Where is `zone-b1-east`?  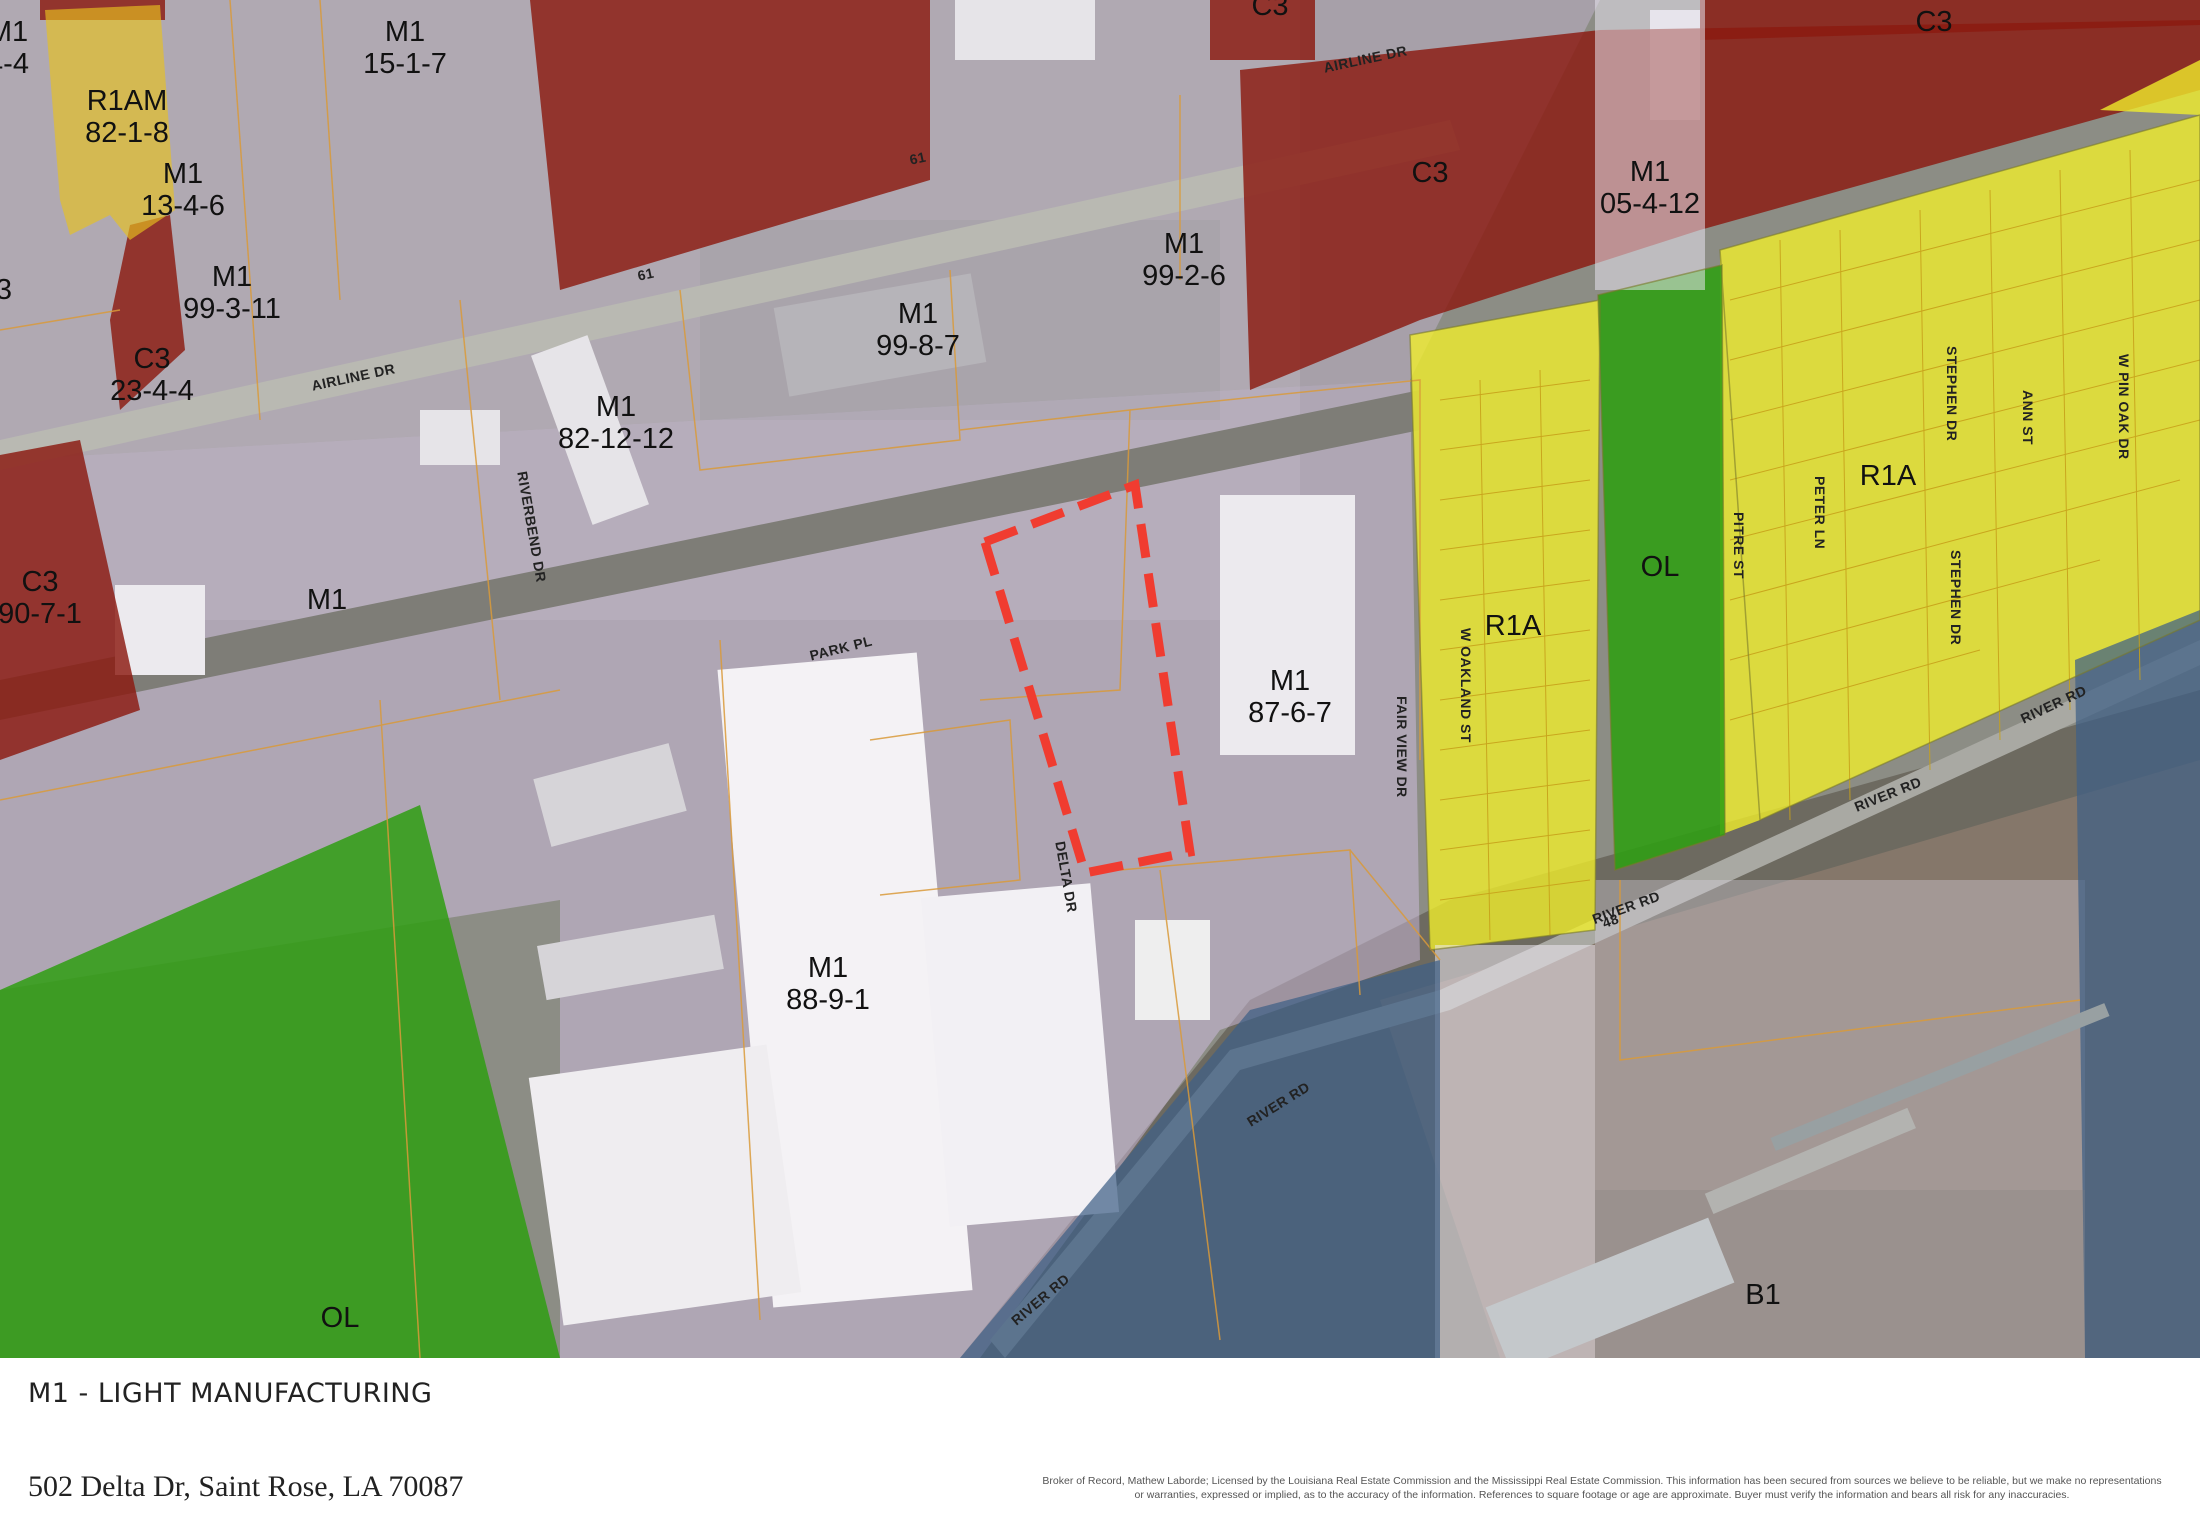
zone-b1-east is located at coordinates (2137, 984).